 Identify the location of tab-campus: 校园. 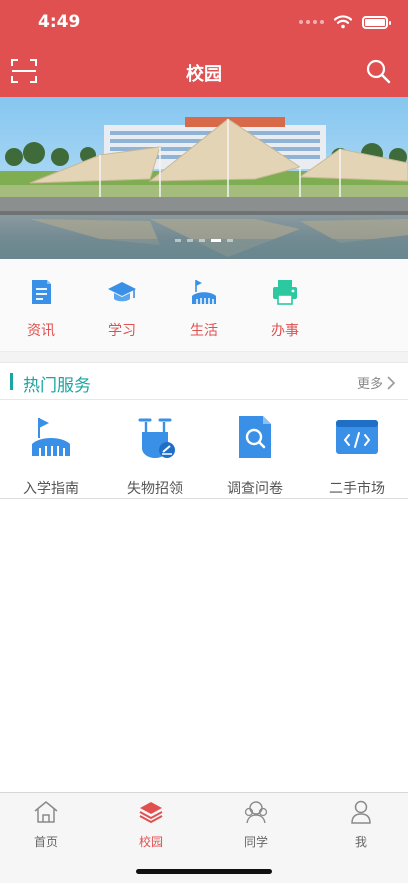
(151, 824).